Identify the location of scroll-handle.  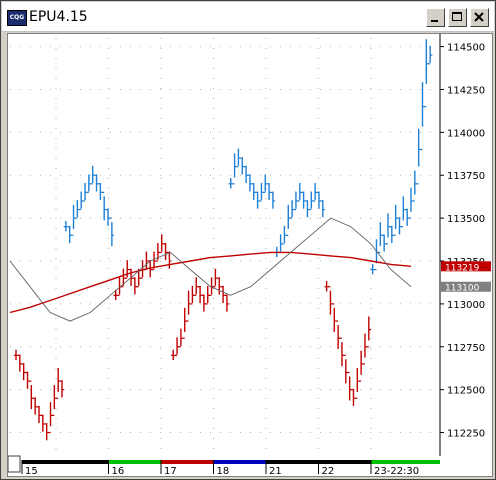
(14, 464).